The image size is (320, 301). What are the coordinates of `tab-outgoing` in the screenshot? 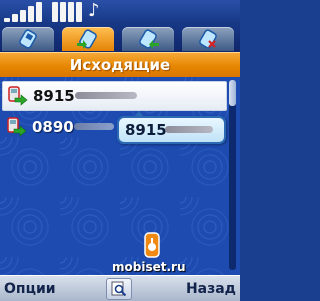 It's located at (88, 39).